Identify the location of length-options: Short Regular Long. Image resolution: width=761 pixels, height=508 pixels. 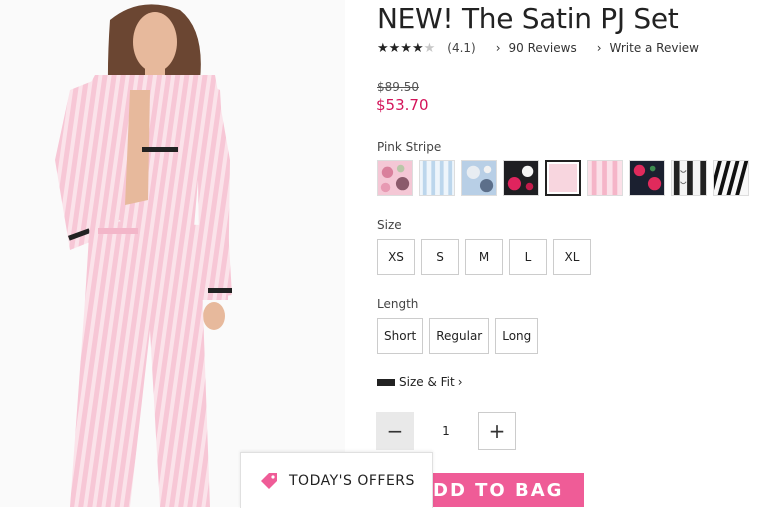
(458, 336).